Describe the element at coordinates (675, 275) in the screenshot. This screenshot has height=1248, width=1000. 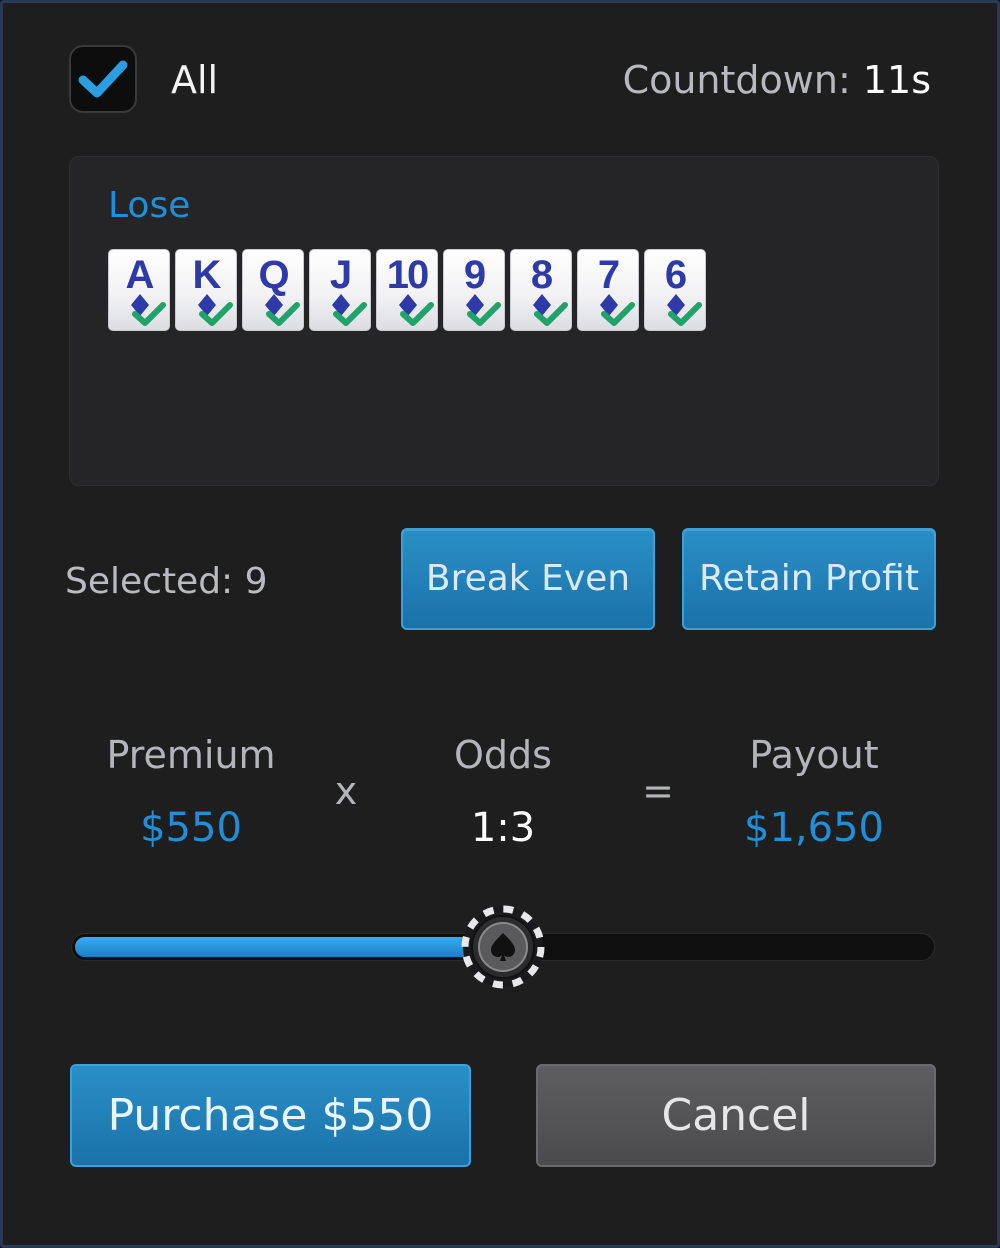
I see `card-rank: 6` at that location.